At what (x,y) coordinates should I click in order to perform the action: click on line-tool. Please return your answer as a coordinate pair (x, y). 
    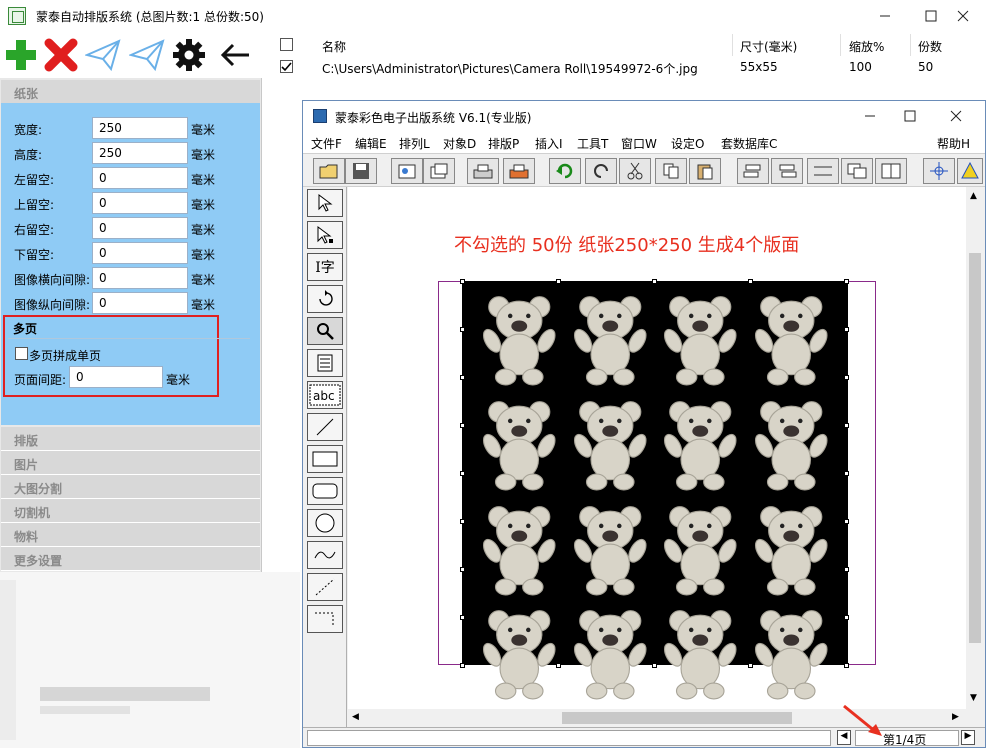
    Looking at the image, I should click on (325, 427).